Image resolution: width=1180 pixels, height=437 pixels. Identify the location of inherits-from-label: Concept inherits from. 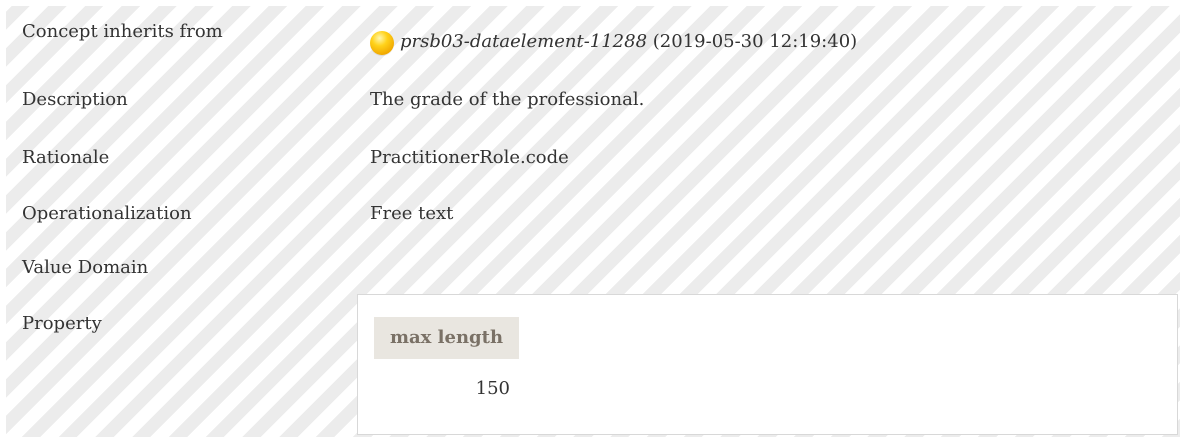
(122, 31).